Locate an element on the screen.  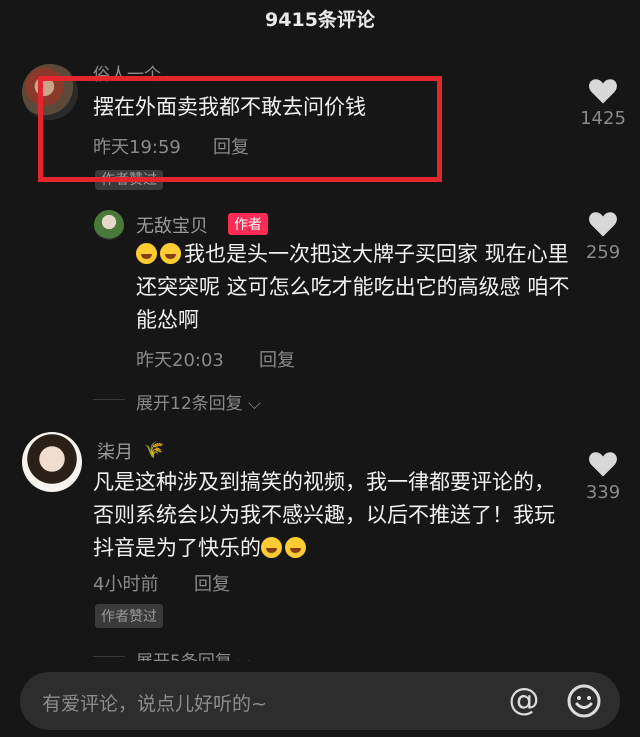
highlight-box is located at coordinates (240, 129).